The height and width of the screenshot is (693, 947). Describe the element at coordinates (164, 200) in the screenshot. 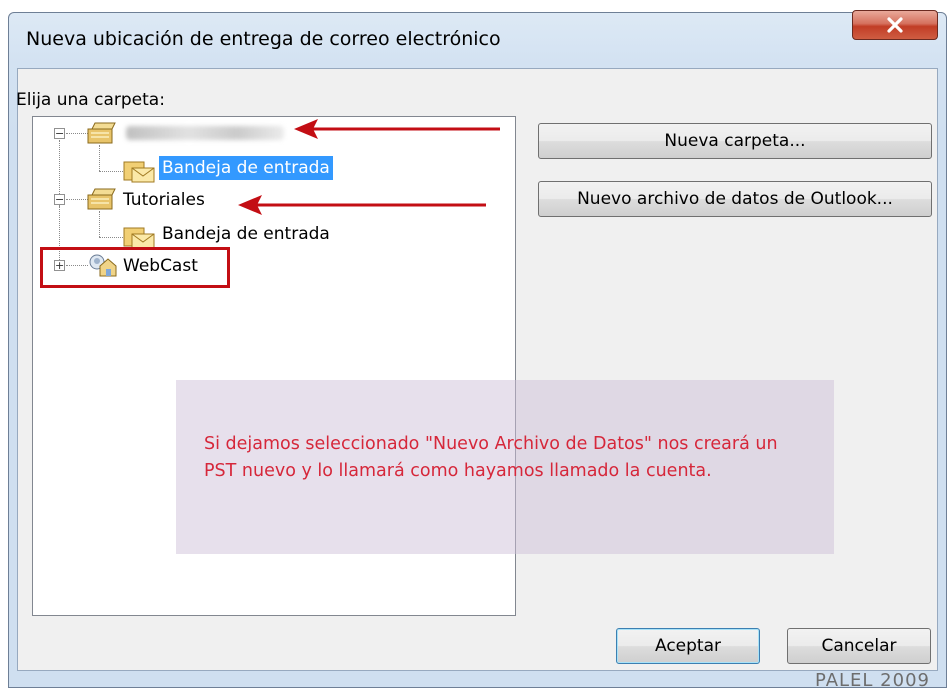

I see `tree-node-tutoriales: Tutoriales` at that location.